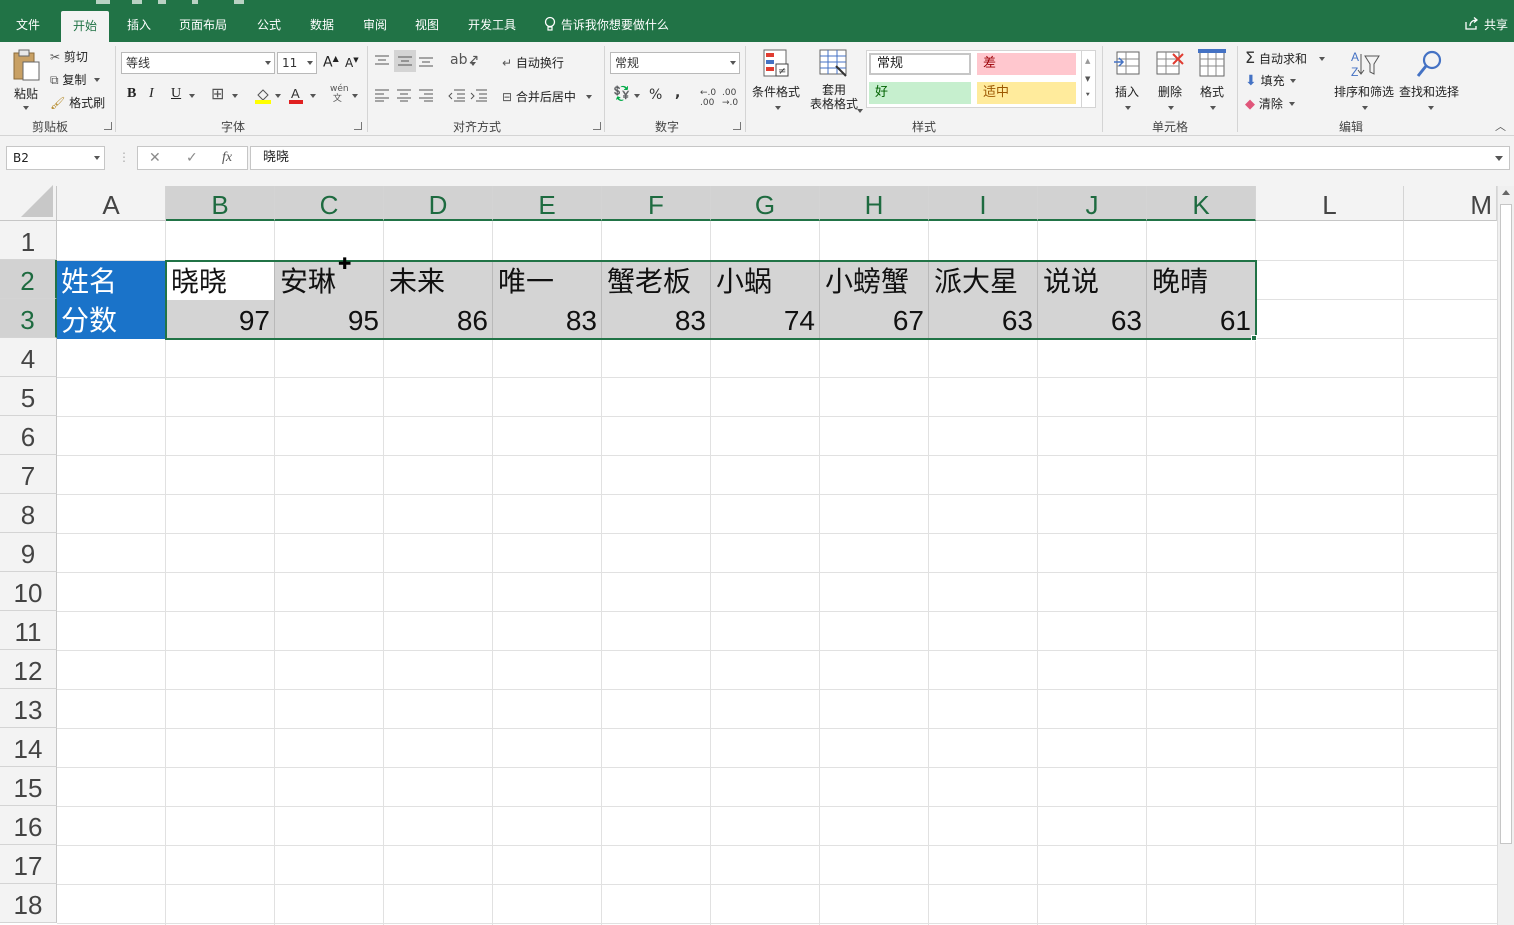 This screenshot has height=925, width=1514. Describe the element at coordinates (339, 94) in the screenshot. I see `phonetic-icon: wén 文` at that location.